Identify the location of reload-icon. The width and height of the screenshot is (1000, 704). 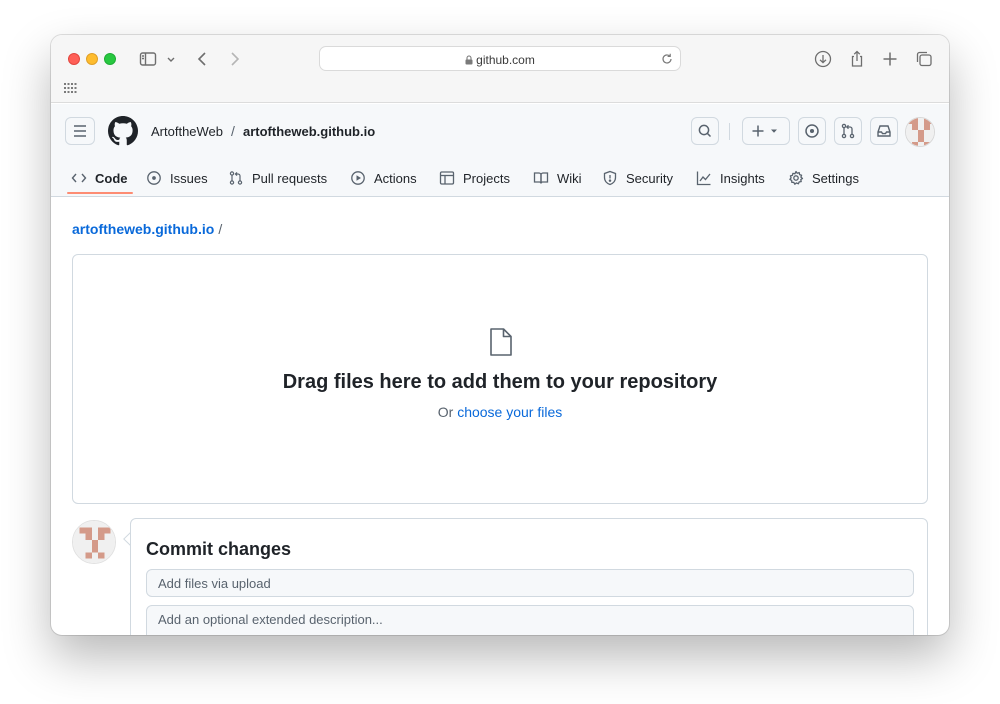
(667, 59).